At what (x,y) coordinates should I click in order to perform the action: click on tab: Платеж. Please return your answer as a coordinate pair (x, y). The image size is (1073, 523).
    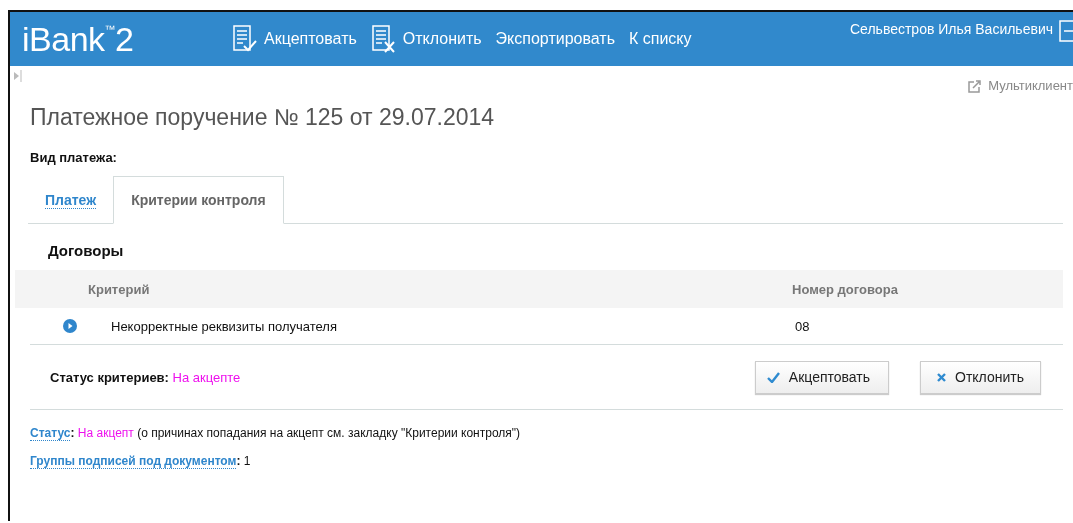
    Looking at the image, I should click on (71, 200).